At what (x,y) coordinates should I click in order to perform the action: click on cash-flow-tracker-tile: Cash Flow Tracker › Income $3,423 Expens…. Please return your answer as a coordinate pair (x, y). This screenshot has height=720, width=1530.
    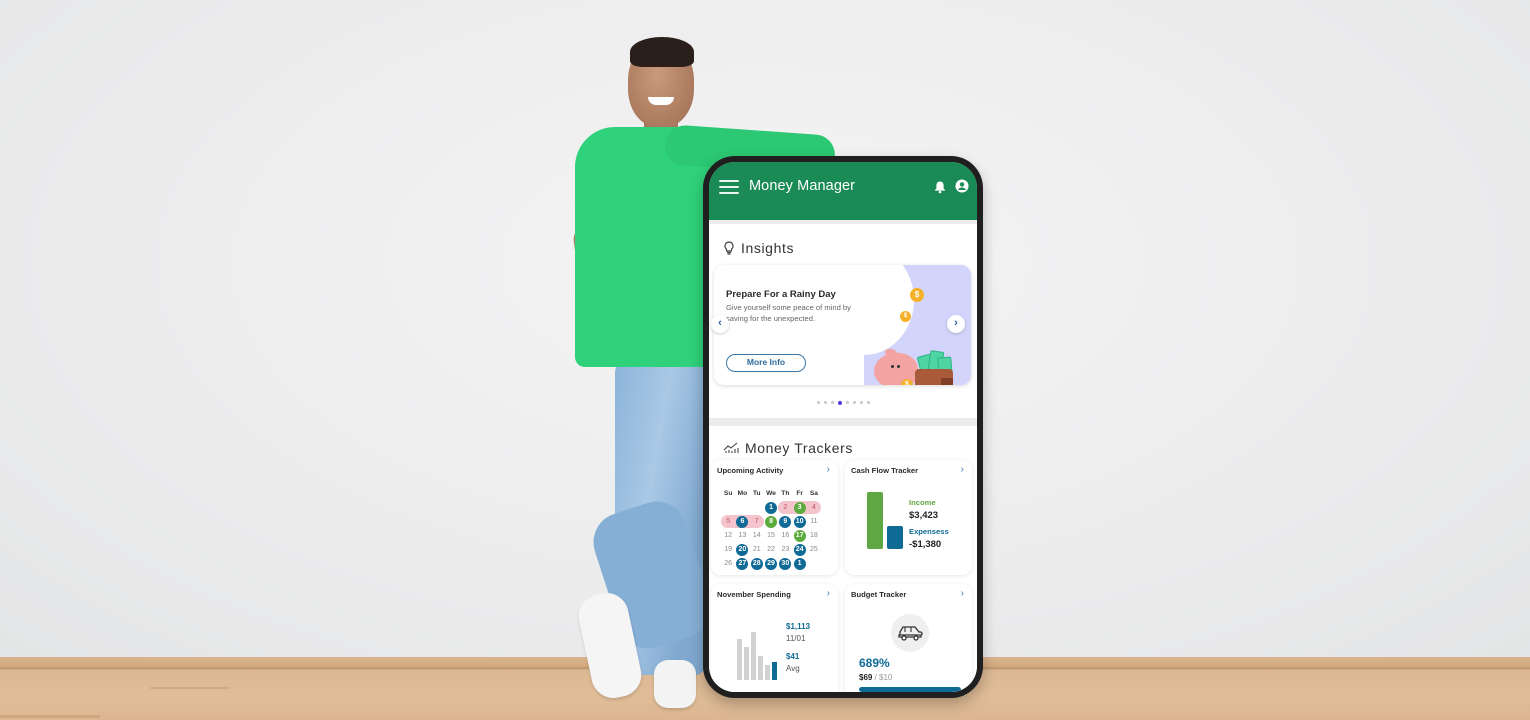
    Looking at the image, I should click on (908, 517).